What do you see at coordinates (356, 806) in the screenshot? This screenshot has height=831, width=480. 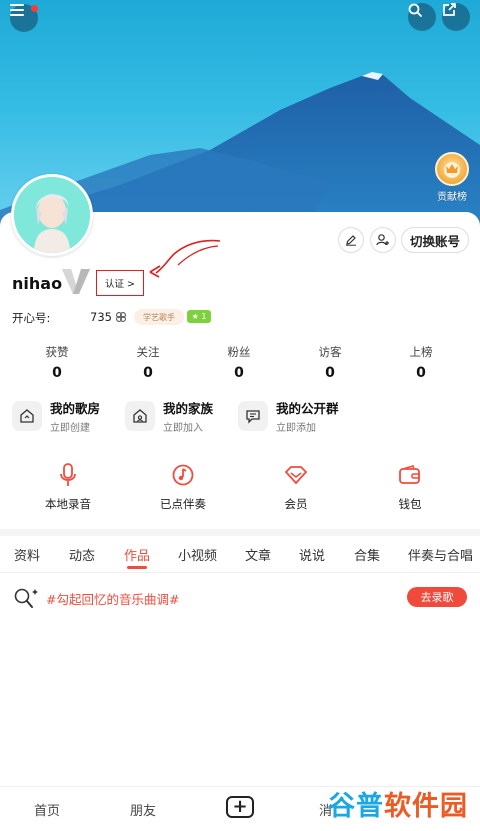 I see `watermark-text-a: 谷普` at bounding box center [356, 806].